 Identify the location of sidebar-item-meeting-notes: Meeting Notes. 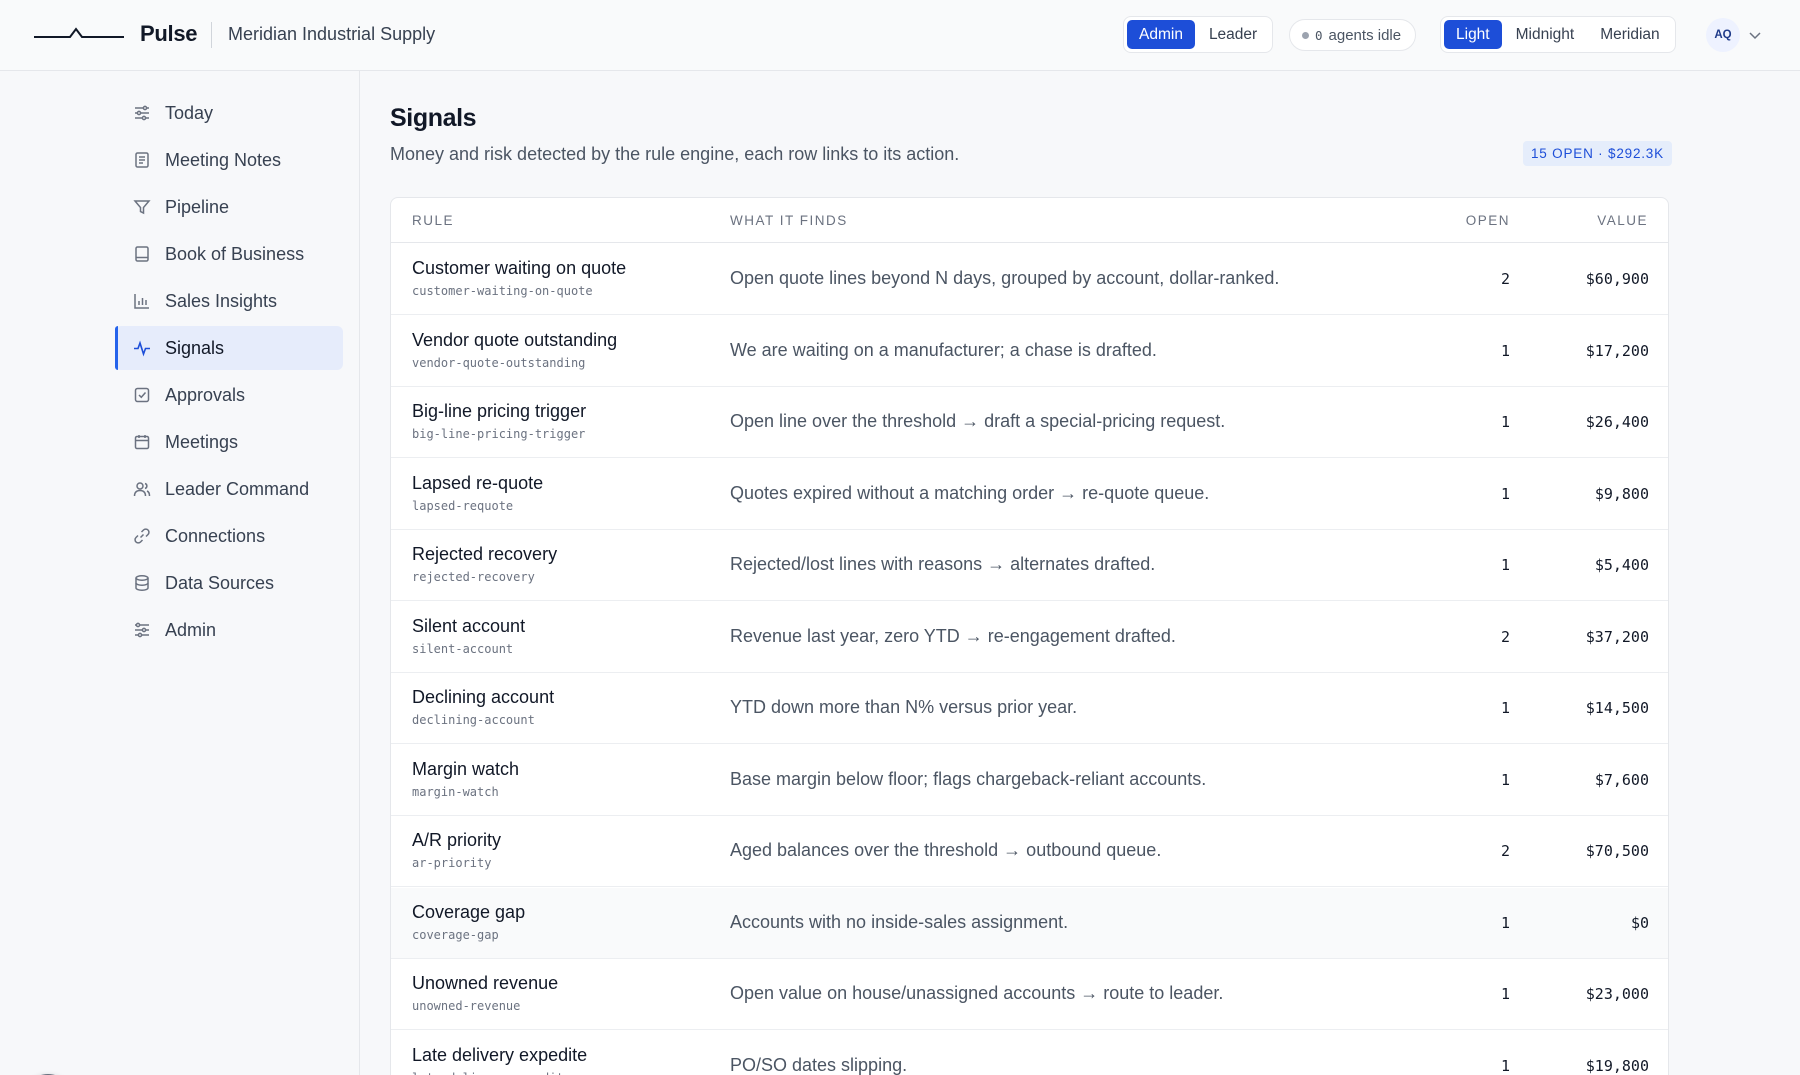
(229, 160).